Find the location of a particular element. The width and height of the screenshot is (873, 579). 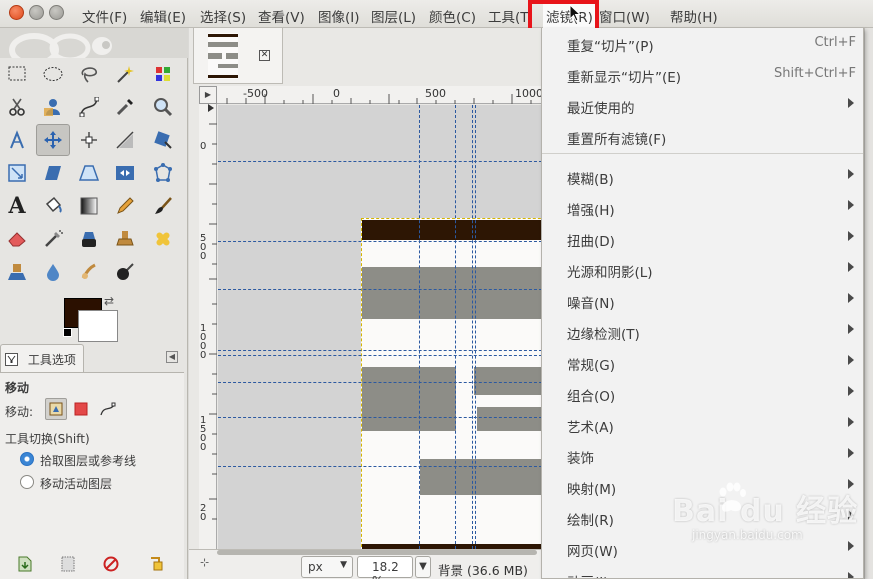

horizontal-scrollbar is located at coordinates (377, 552).